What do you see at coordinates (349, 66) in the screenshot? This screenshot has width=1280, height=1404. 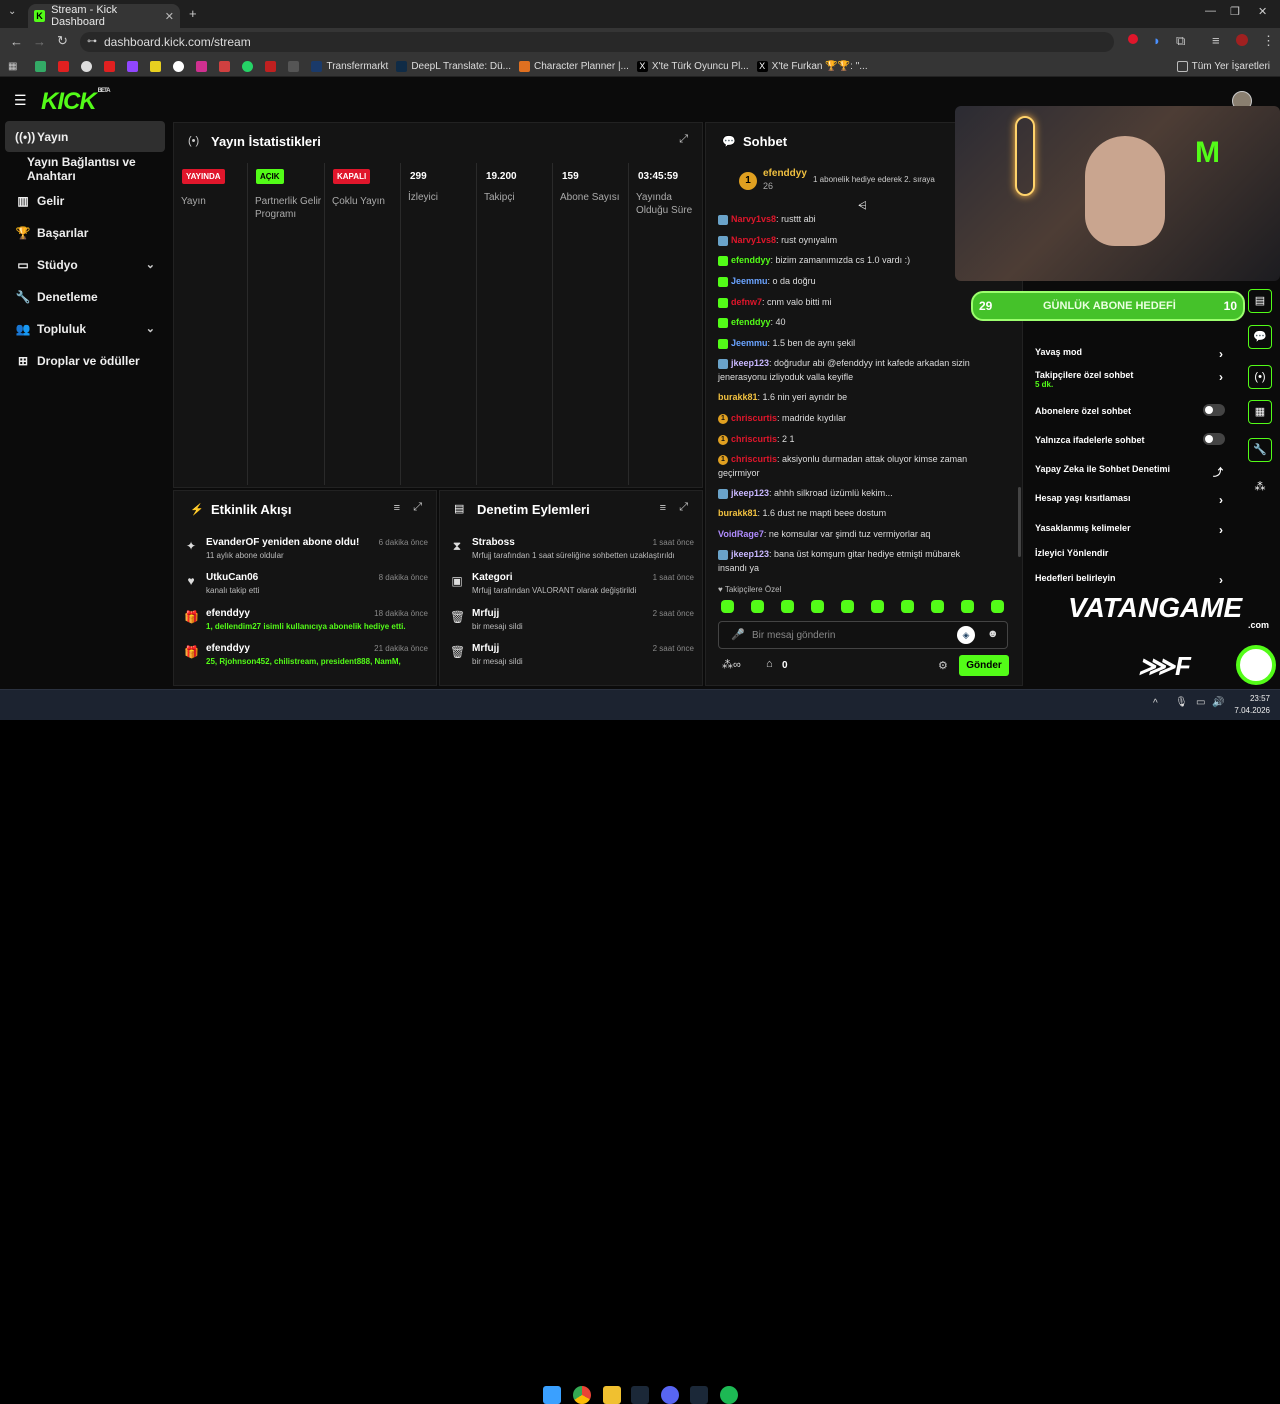 I see `bookmark-transfermarkt: Transfermarkt` at bounding box center [349, 66].